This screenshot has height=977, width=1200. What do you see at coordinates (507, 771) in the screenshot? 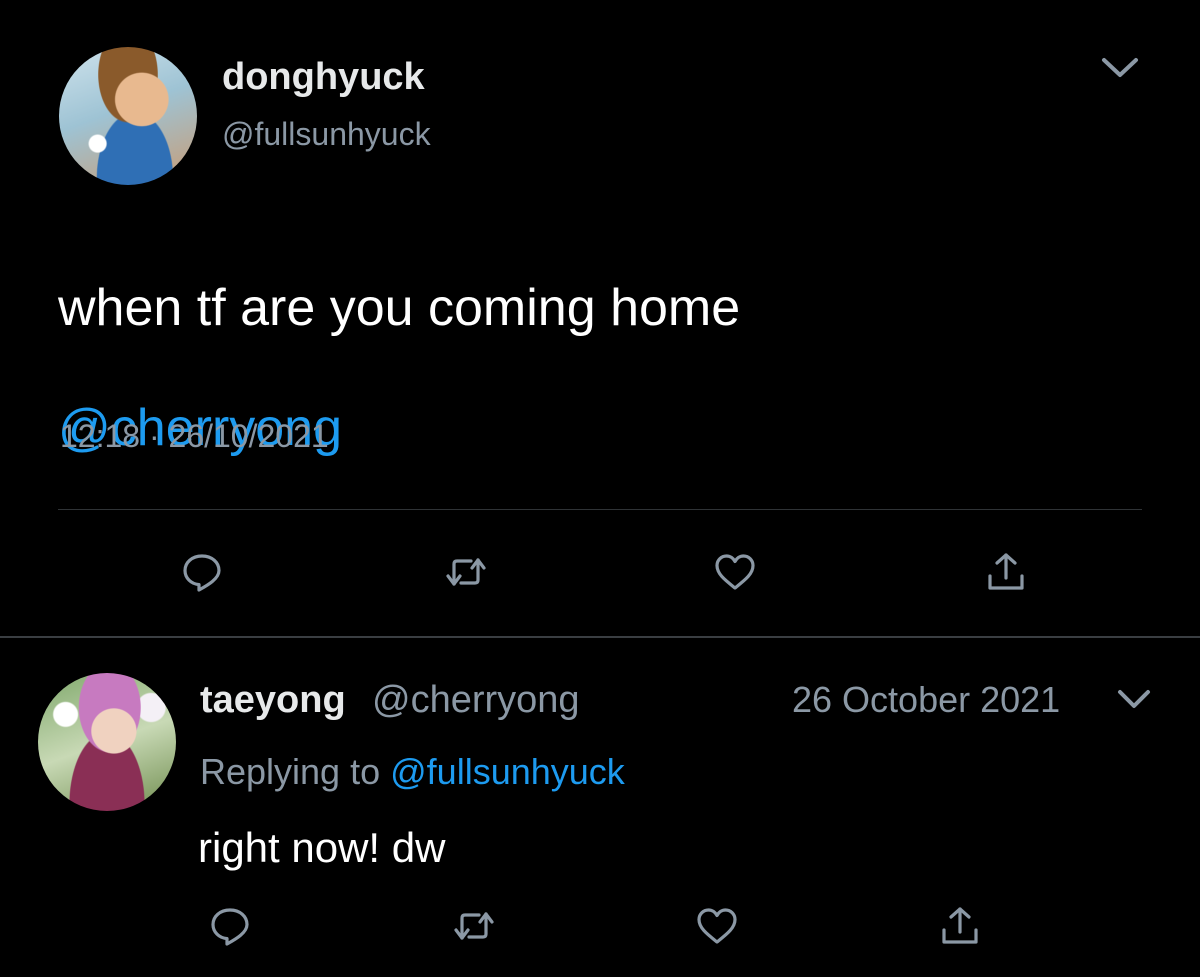
I see `replying-to-link: @fullsunhyuck` at bounding box center [507, 771].